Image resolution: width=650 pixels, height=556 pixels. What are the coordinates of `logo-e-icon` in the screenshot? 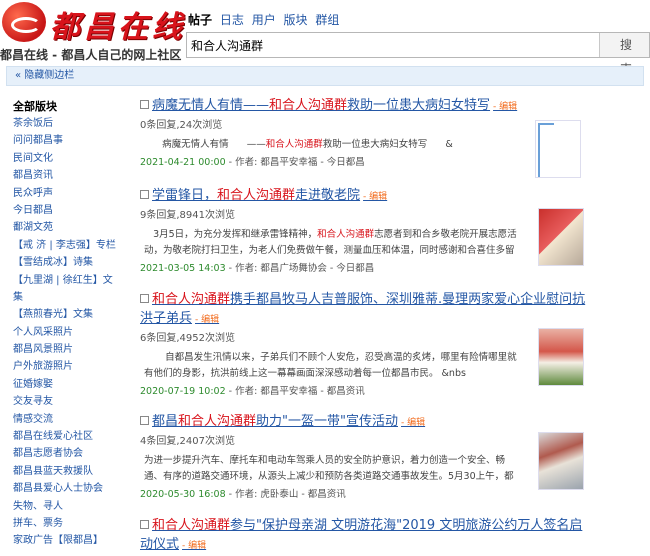 It's located at (24, 22).